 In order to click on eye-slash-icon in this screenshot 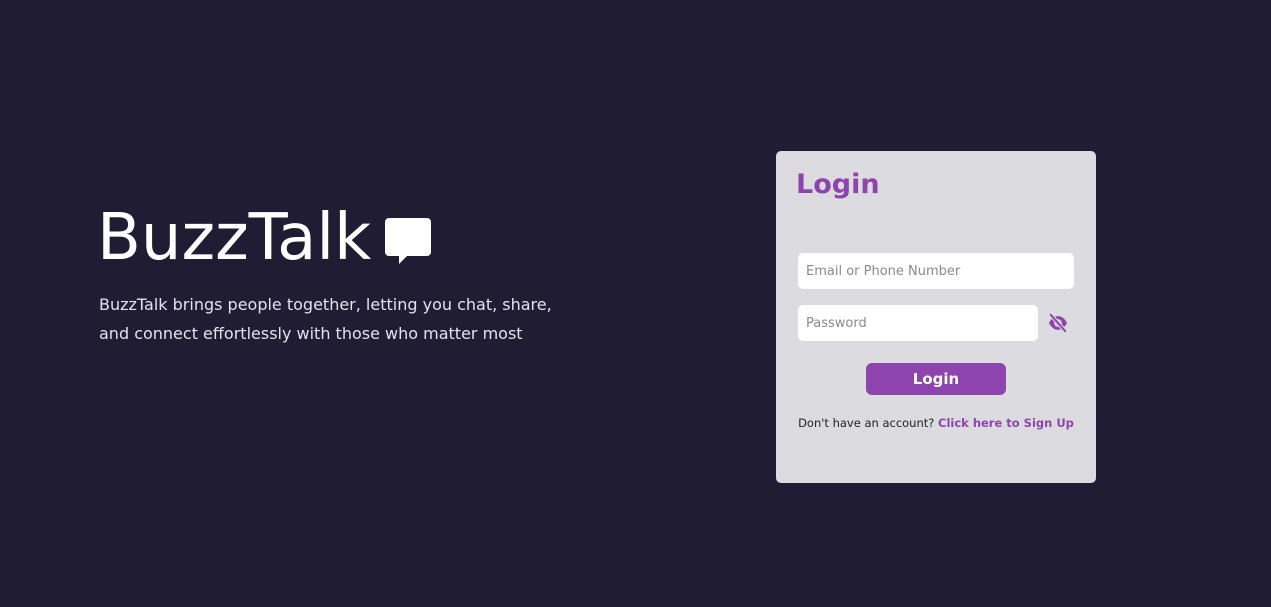, I will do `click(1058, 323)`.